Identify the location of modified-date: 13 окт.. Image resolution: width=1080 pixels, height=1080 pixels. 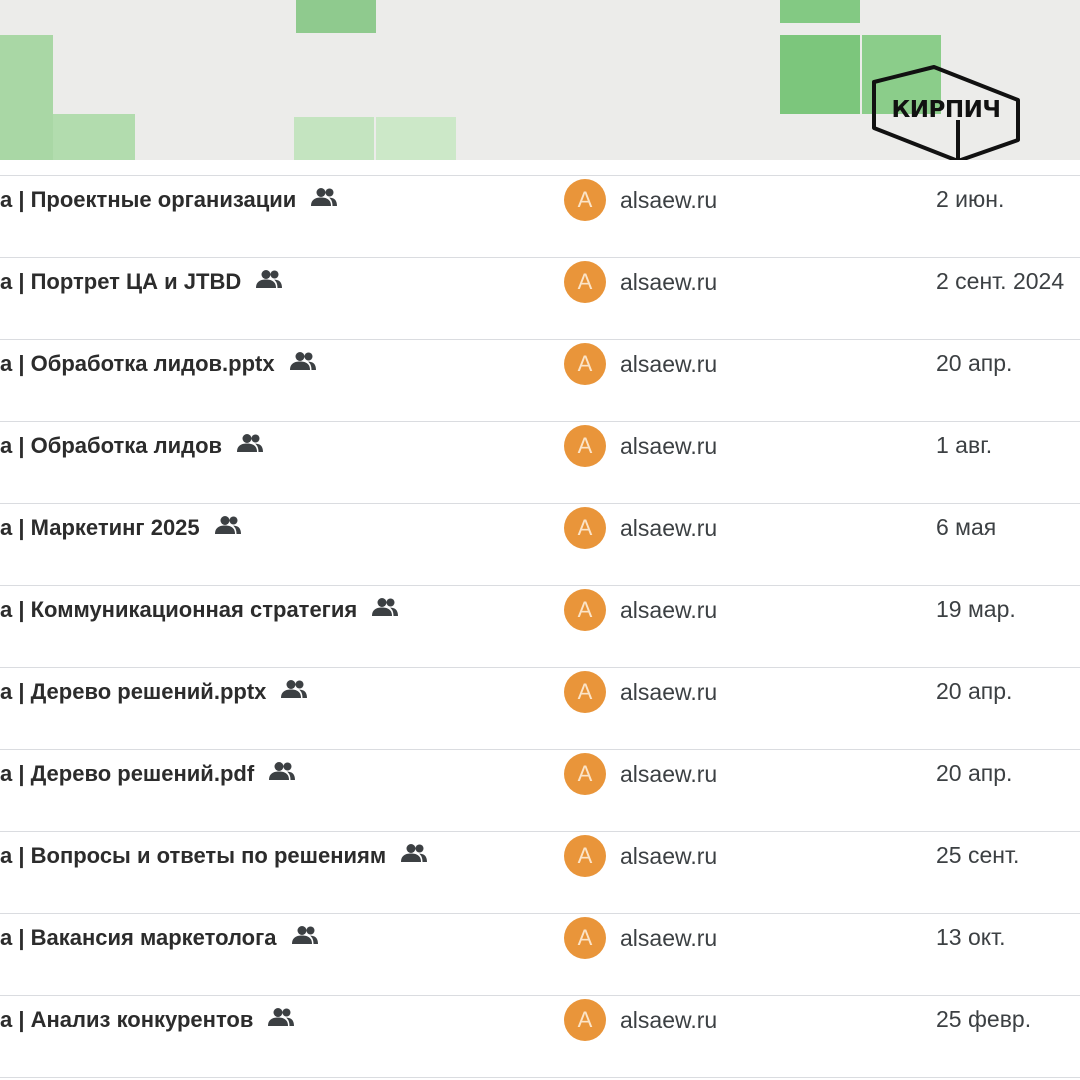
(971, 937).